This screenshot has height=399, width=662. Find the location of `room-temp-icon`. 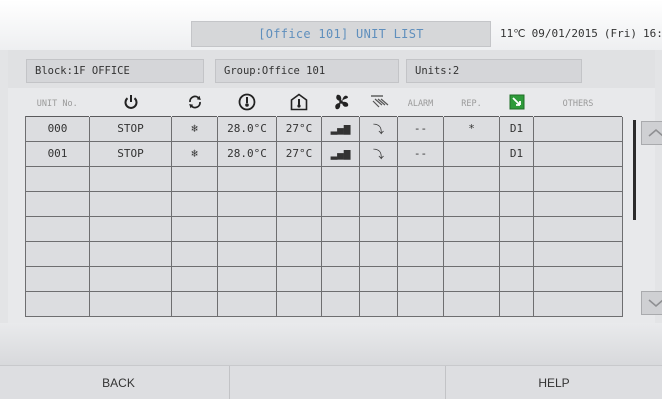

room-temp-icon is located at coordinates (299, 102).